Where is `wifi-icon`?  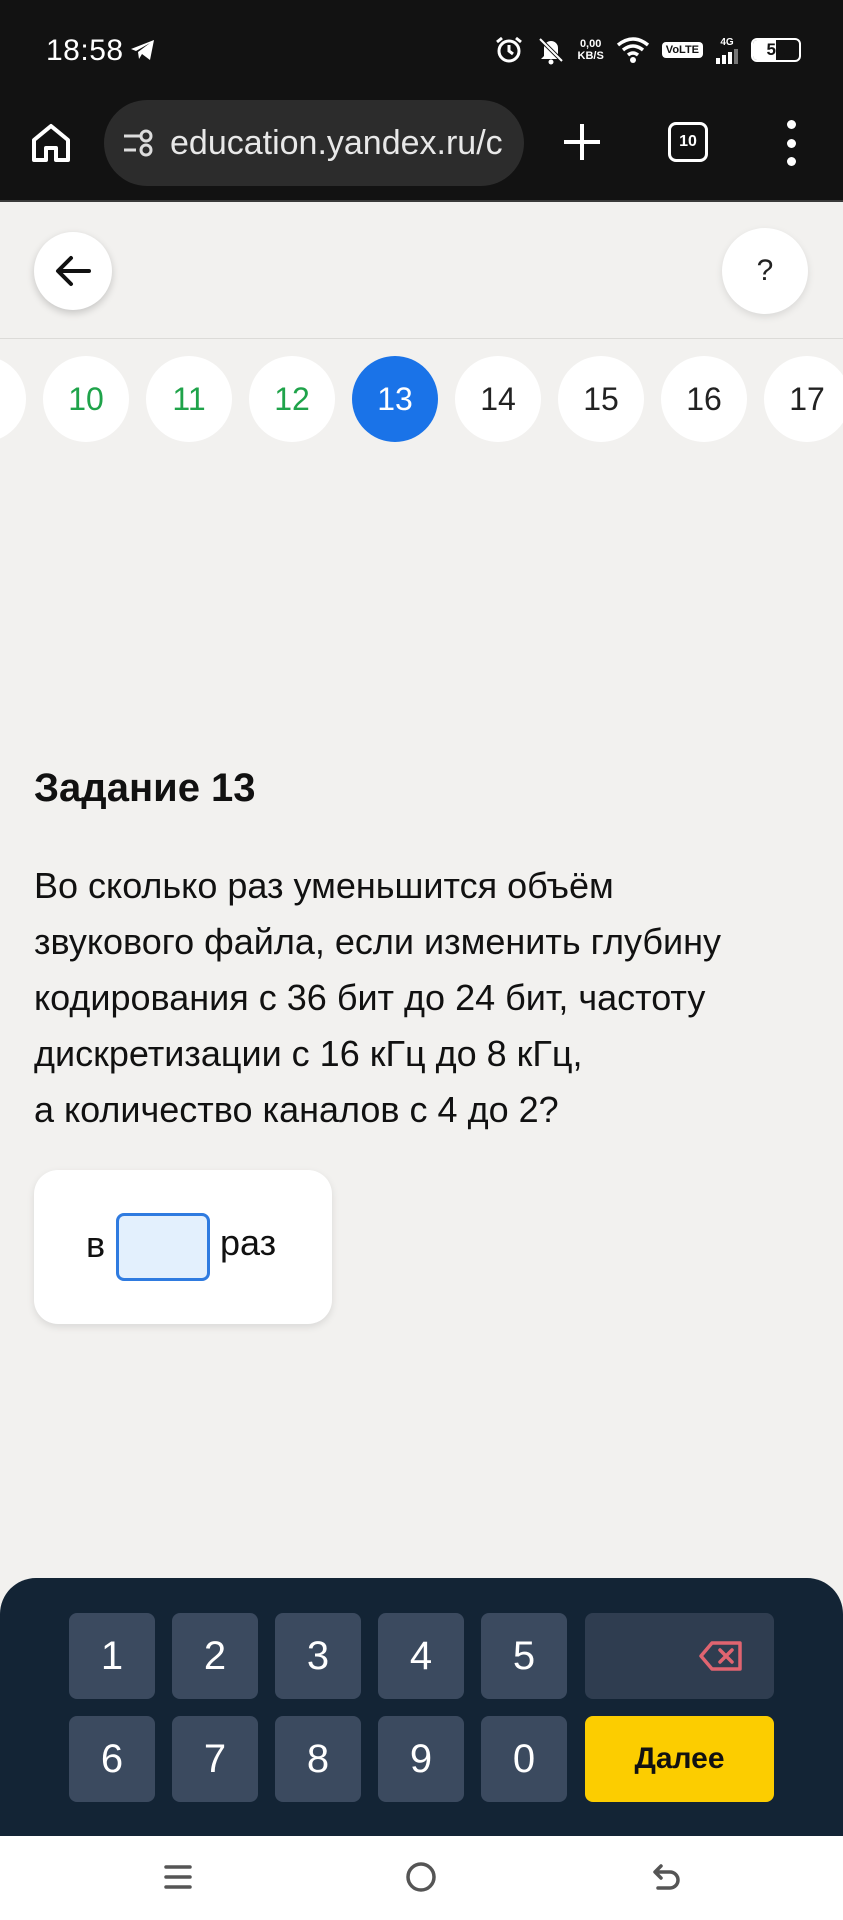
wifi-icon is located at coordinates (633, 50).